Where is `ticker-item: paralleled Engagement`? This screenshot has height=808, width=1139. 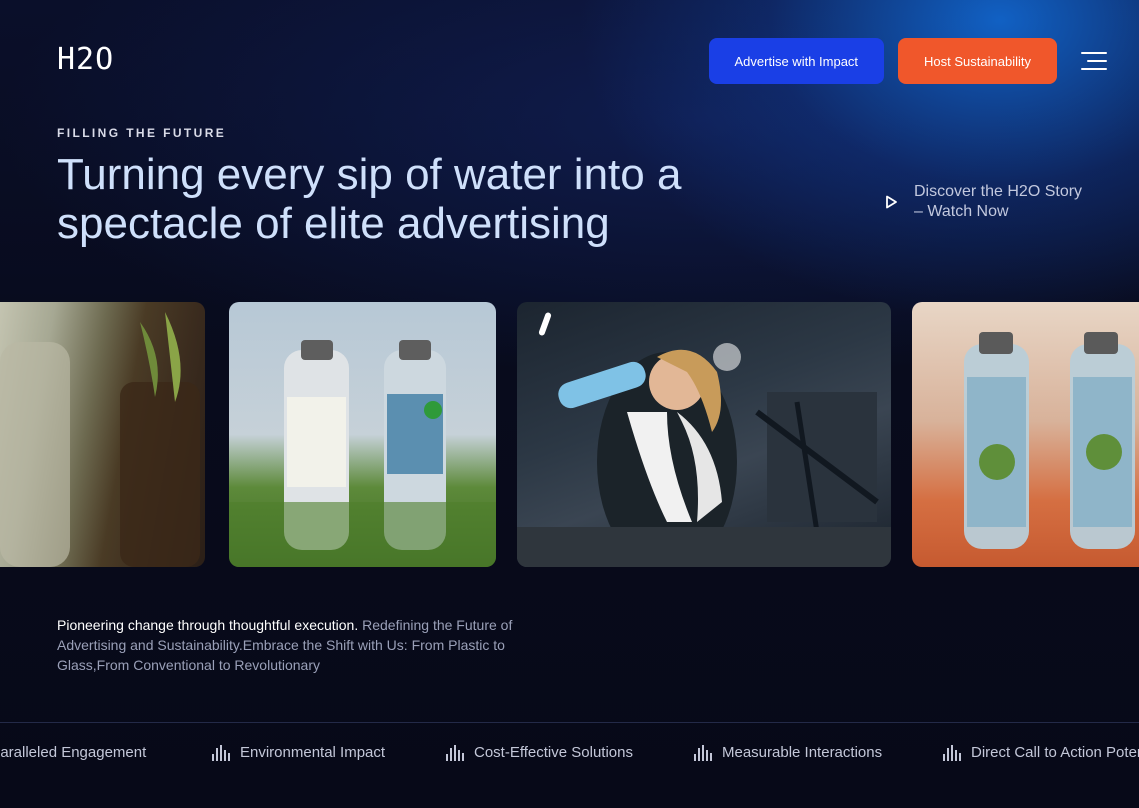 ticker-item: paralleled Engagement is located at coordinates (73, 752).